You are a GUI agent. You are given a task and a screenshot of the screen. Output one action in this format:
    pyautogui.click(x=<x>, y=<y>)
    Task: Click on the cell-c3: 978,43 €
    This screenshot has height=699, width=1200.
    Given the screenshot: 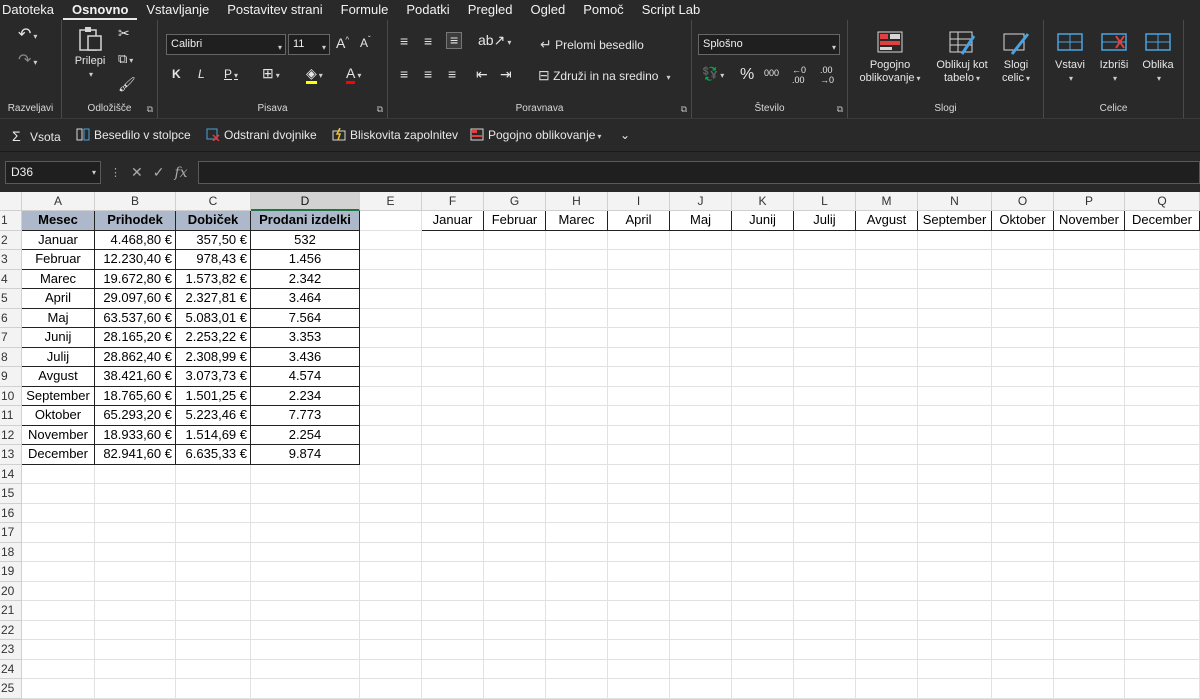 What is the action you would take?
    pyautogui.click(x=213, y=260)
    